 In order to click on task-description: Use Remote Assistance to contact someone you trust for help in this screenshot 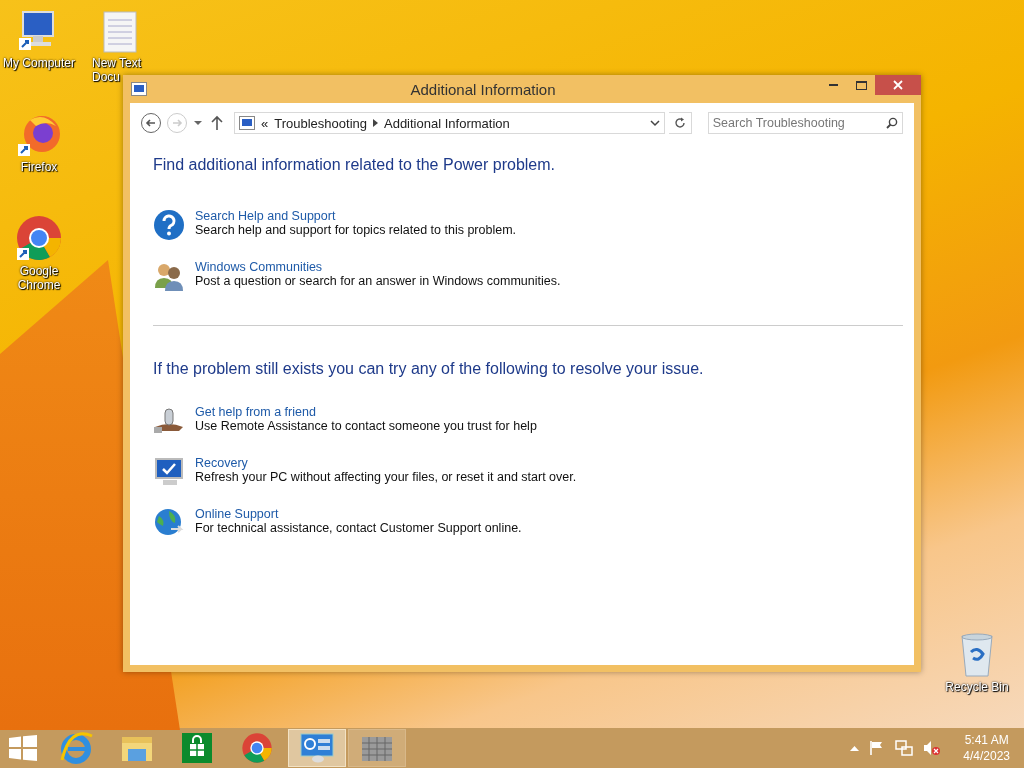, I will do `click(366, 426)`.